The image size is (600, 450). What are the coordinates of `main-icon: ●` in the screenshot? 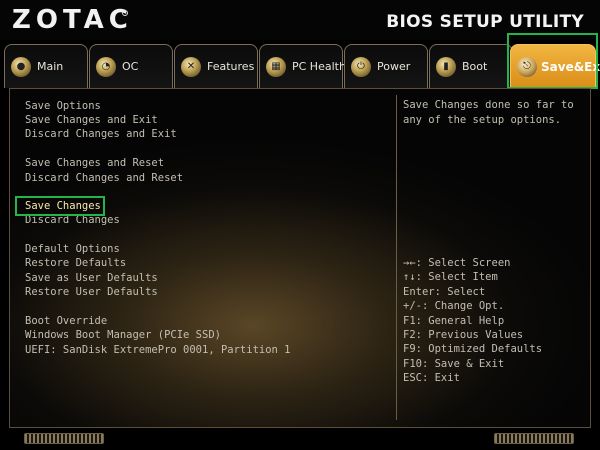 It's located at (21, 66).